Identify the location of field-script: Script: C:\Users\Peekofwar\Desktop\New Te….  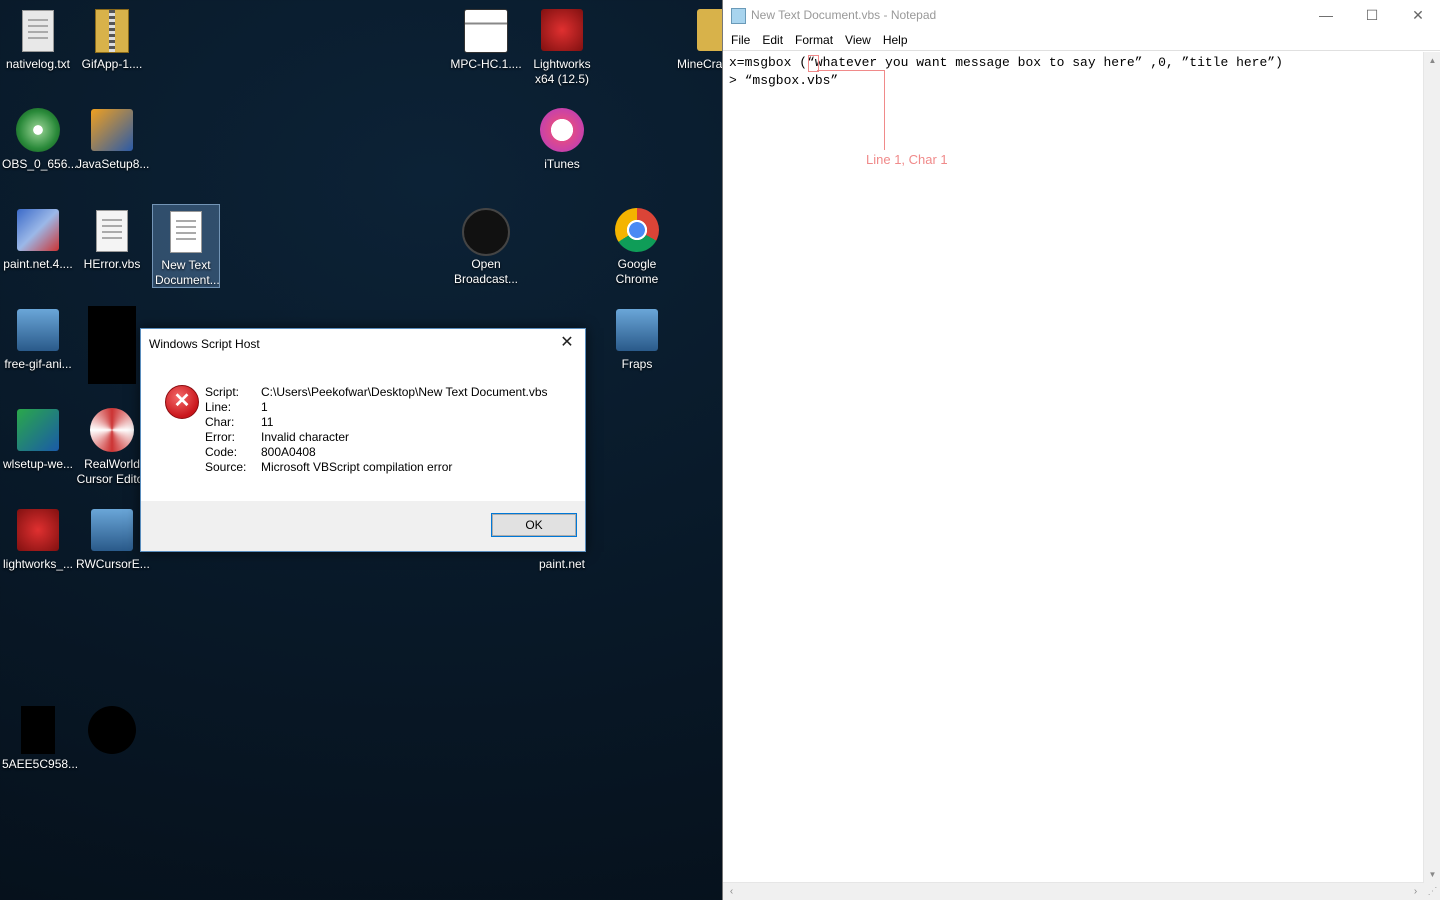
(376, 392).